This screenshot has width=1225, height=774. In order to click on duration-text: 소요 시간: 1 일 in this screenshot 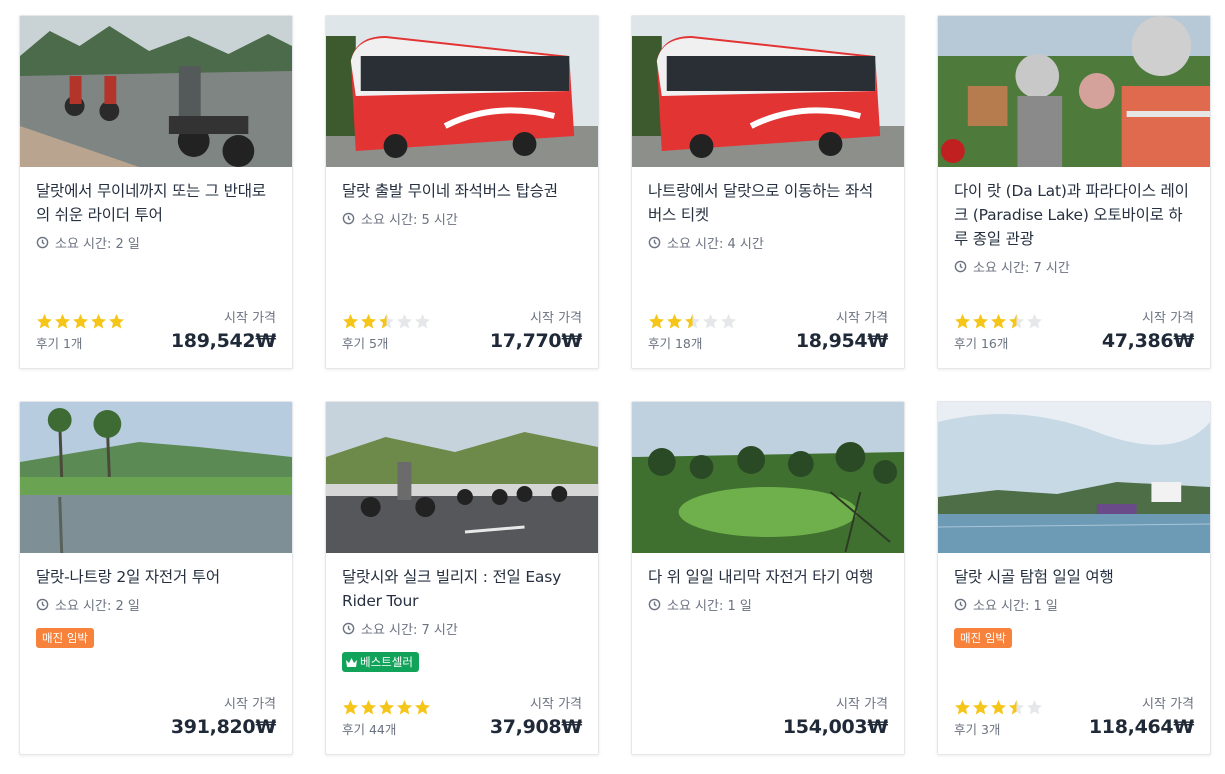, I will do `click(1015, 606)`.